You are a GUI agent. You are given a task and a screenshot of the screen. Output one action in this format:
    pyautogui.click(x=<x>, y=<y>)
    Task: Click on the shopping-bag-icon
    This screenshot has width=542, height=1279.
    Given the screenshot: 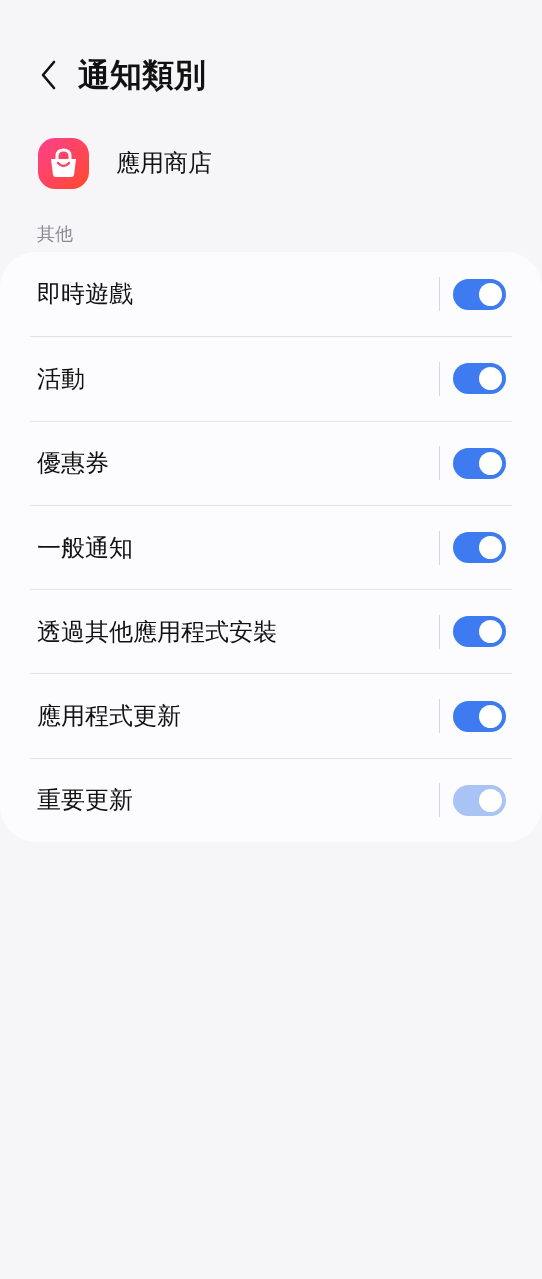 What is the action you would take?
    pyautogui.click(x=63, y=163)
    